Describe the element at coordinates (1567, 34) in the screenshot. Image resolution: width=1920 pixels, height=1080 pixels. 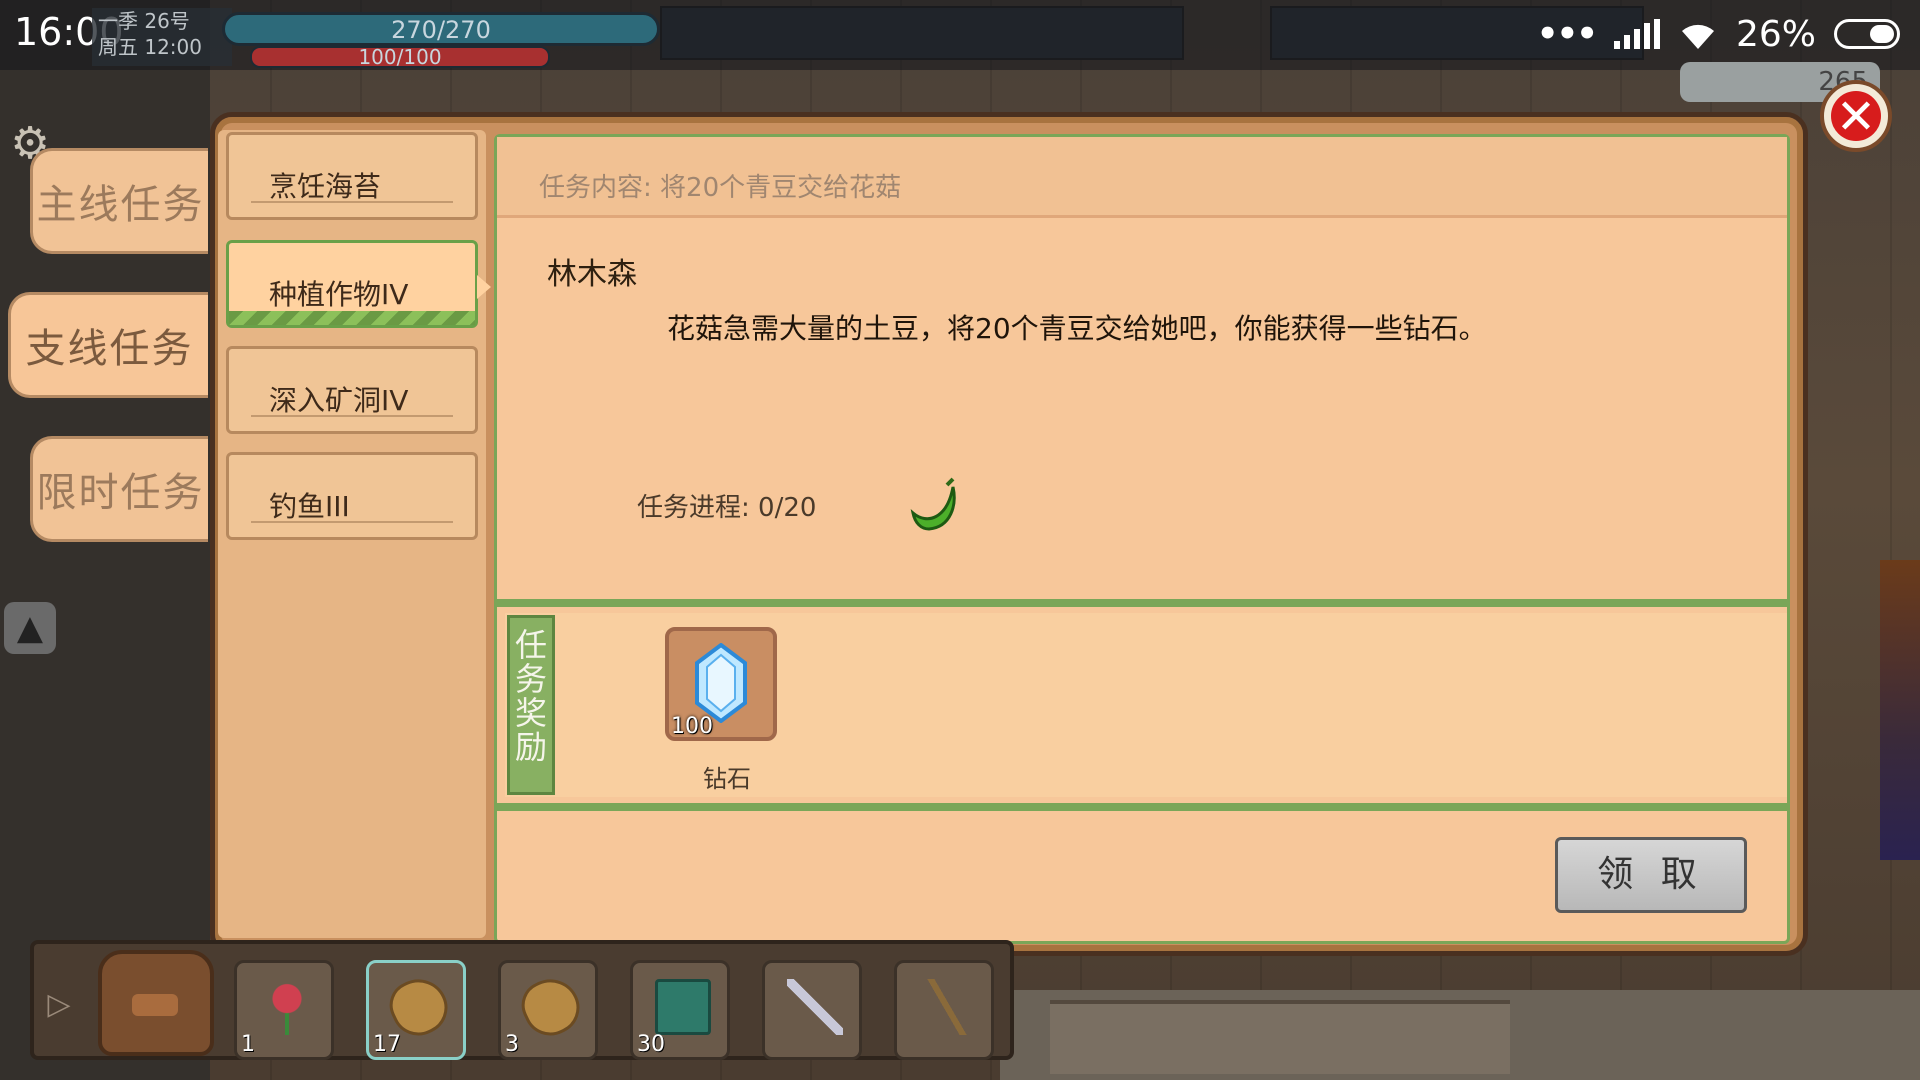
I see `more-dots-icon: •••` at that location.